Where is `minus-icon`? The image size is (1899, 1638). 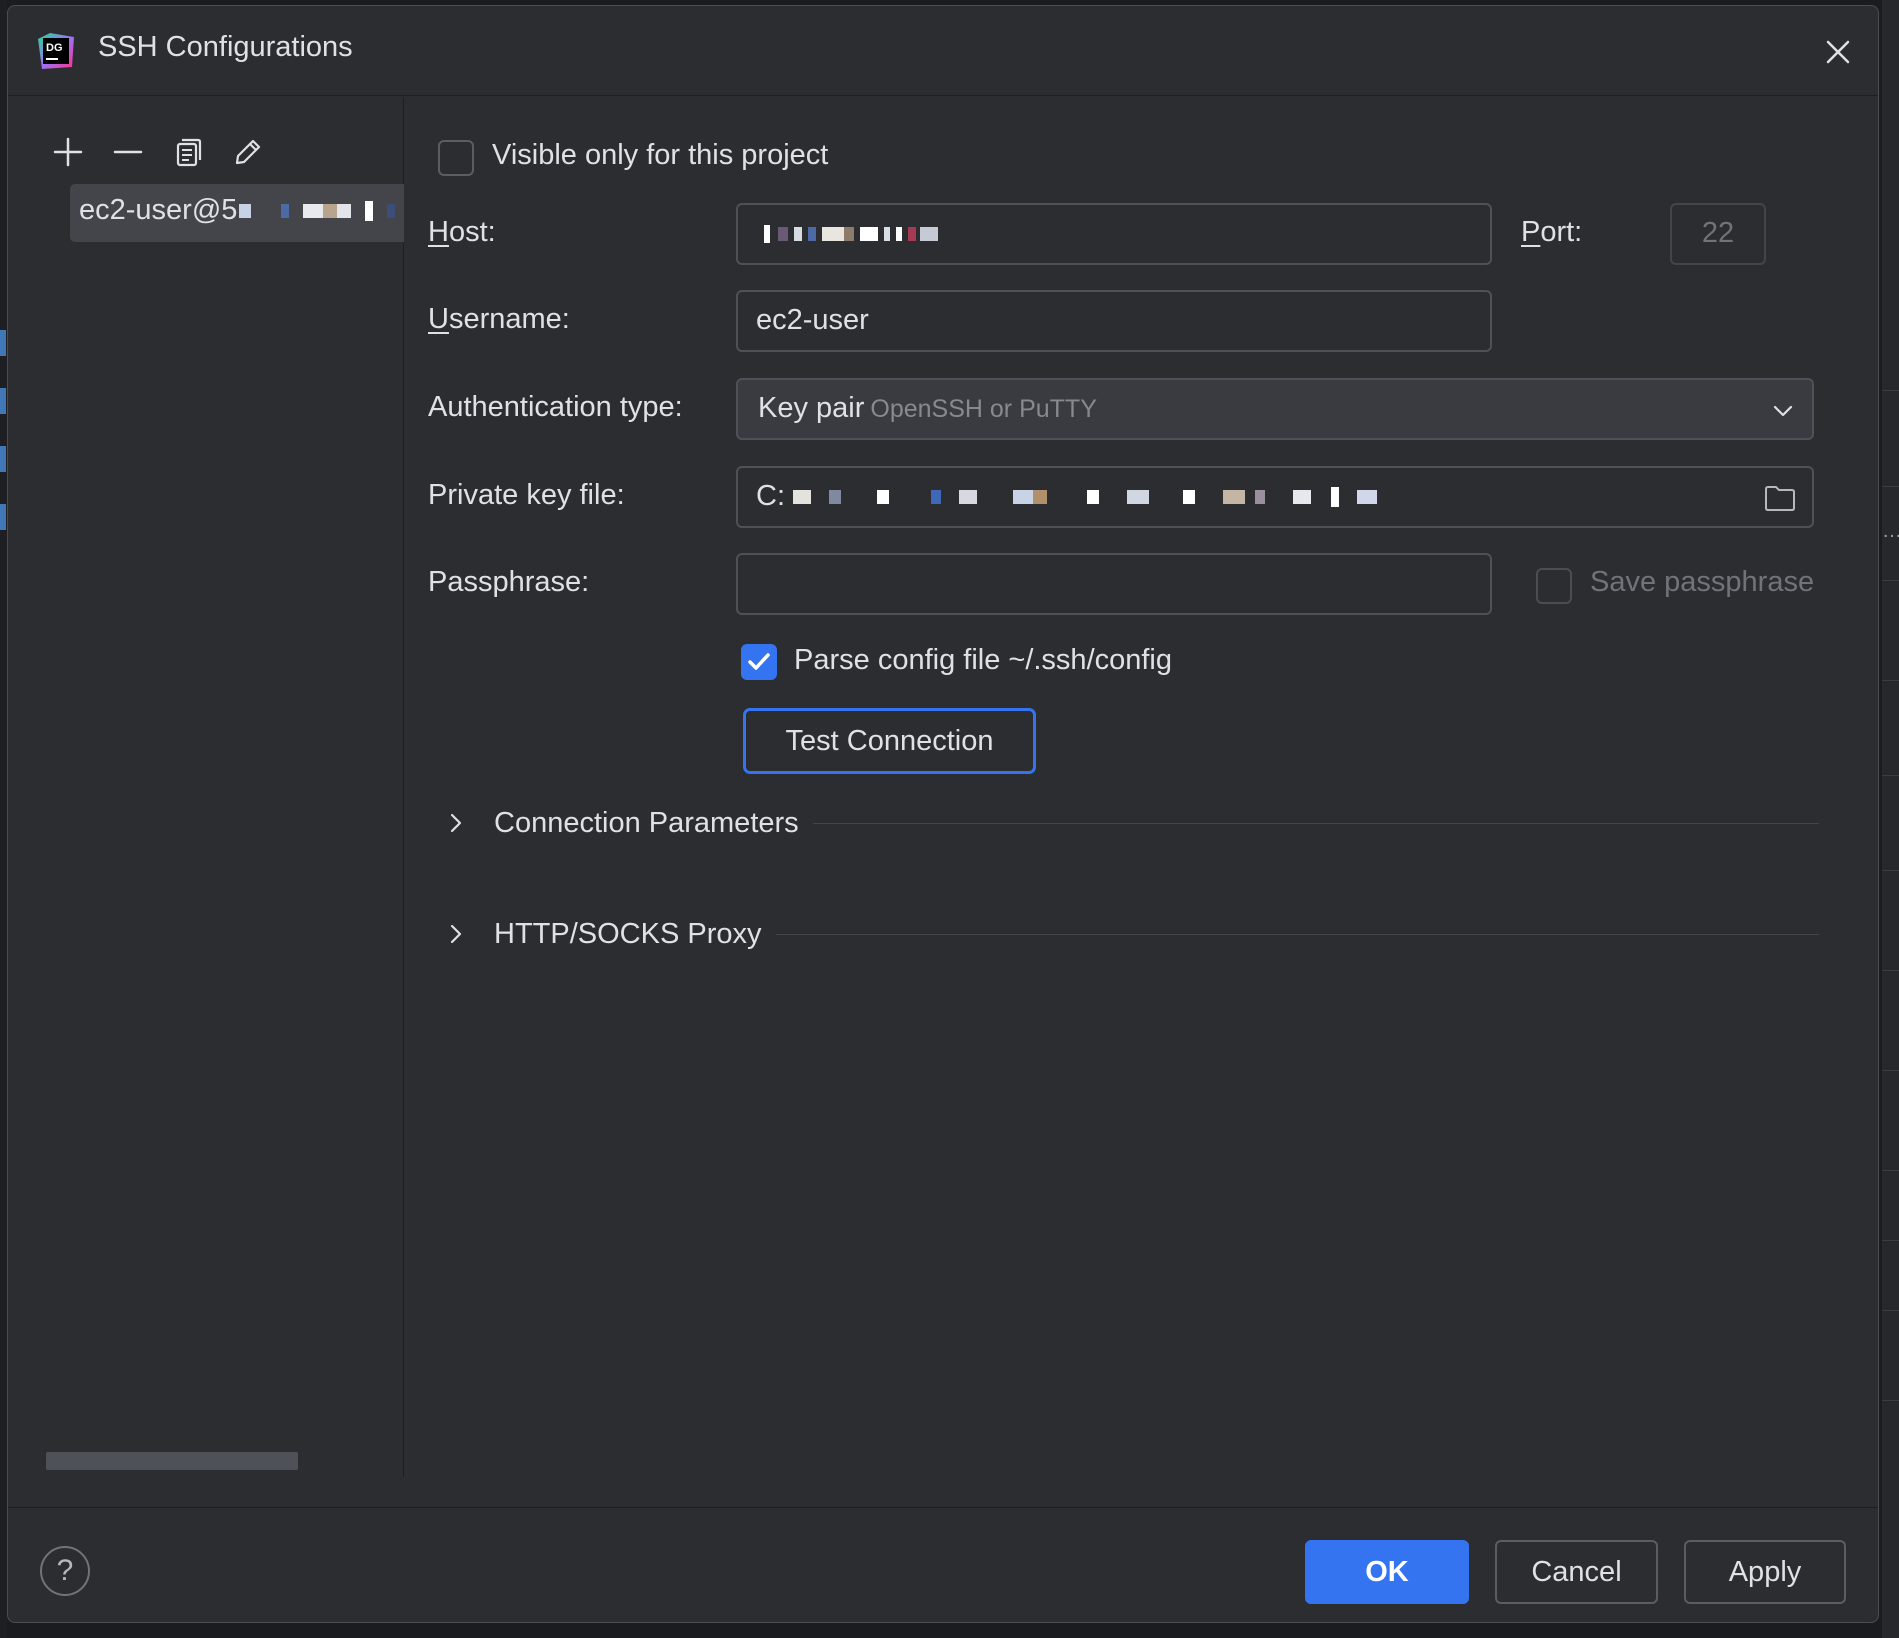 minus-icon is located at coordinates (128, 152).